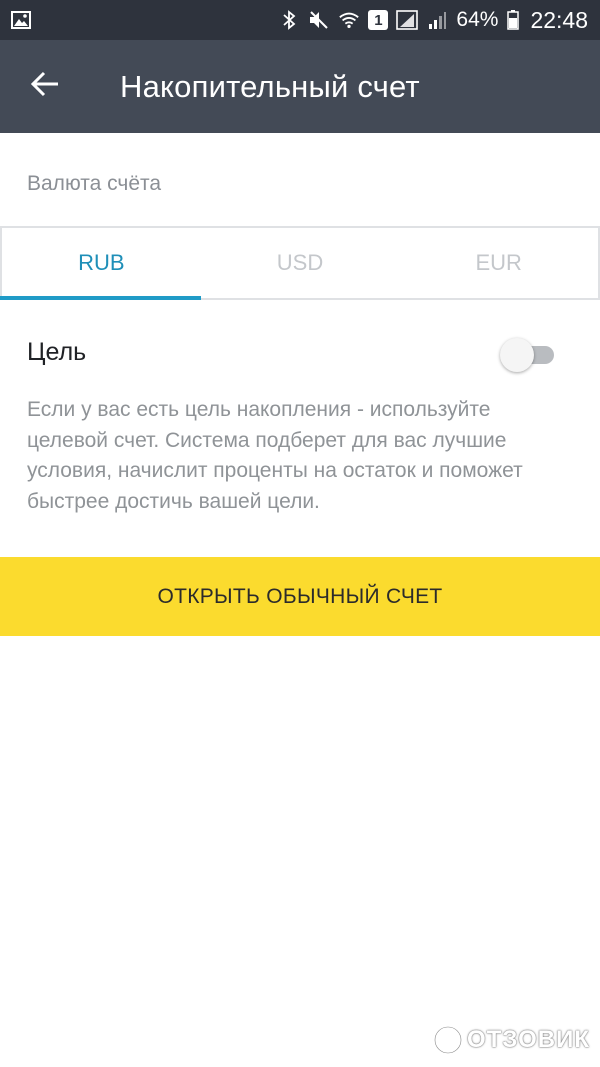  Describe the element at coordinates (100, 264) in the screenshot. I see `tab-rub: RUB` at that location.